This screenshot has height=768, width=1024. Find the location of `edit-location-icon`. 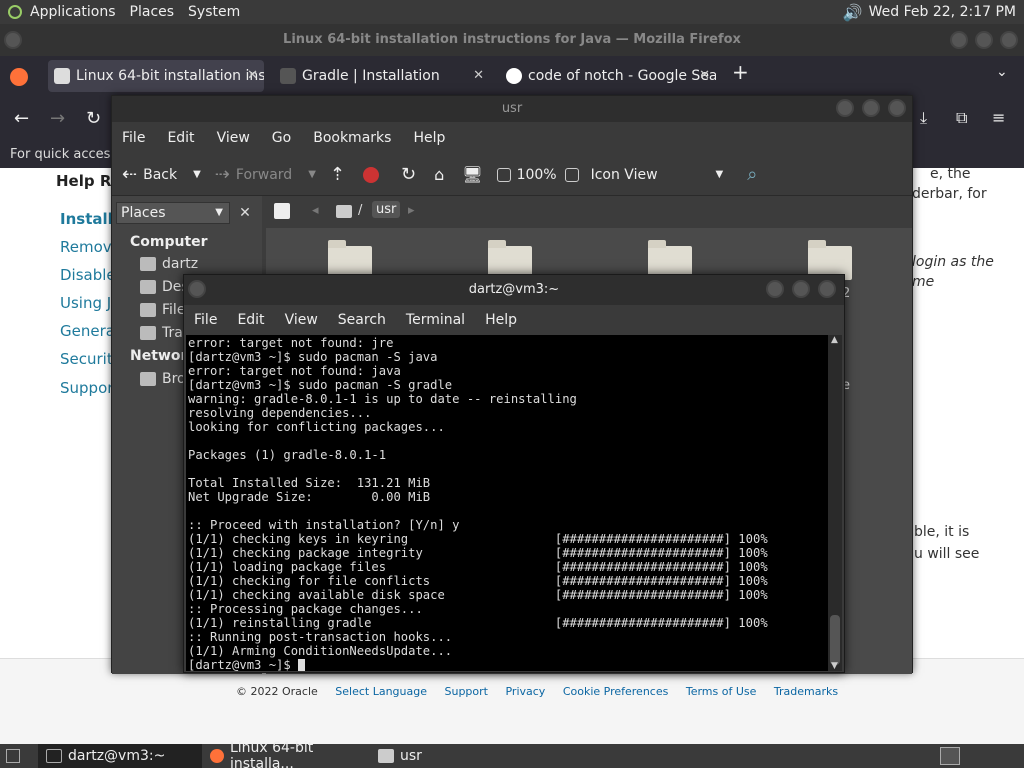

edit-location-icon is located at coordinates (282, 211).